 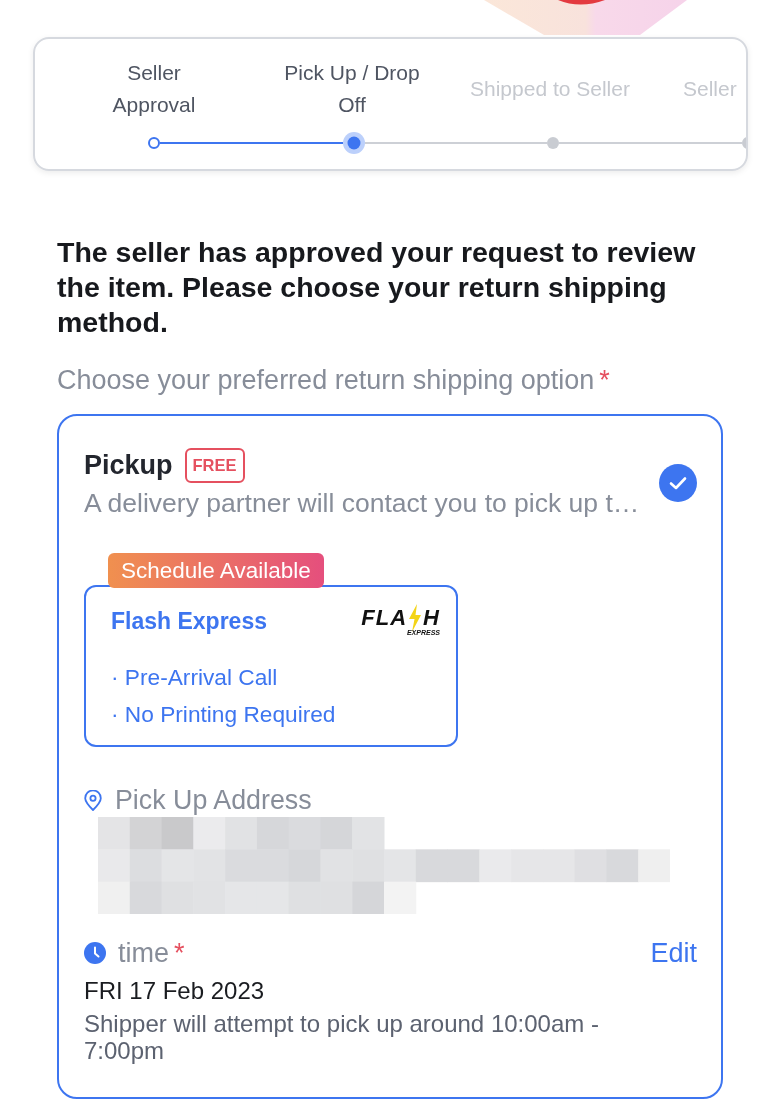 I want to click on location-pin-icon, so click(x=93, y=800).